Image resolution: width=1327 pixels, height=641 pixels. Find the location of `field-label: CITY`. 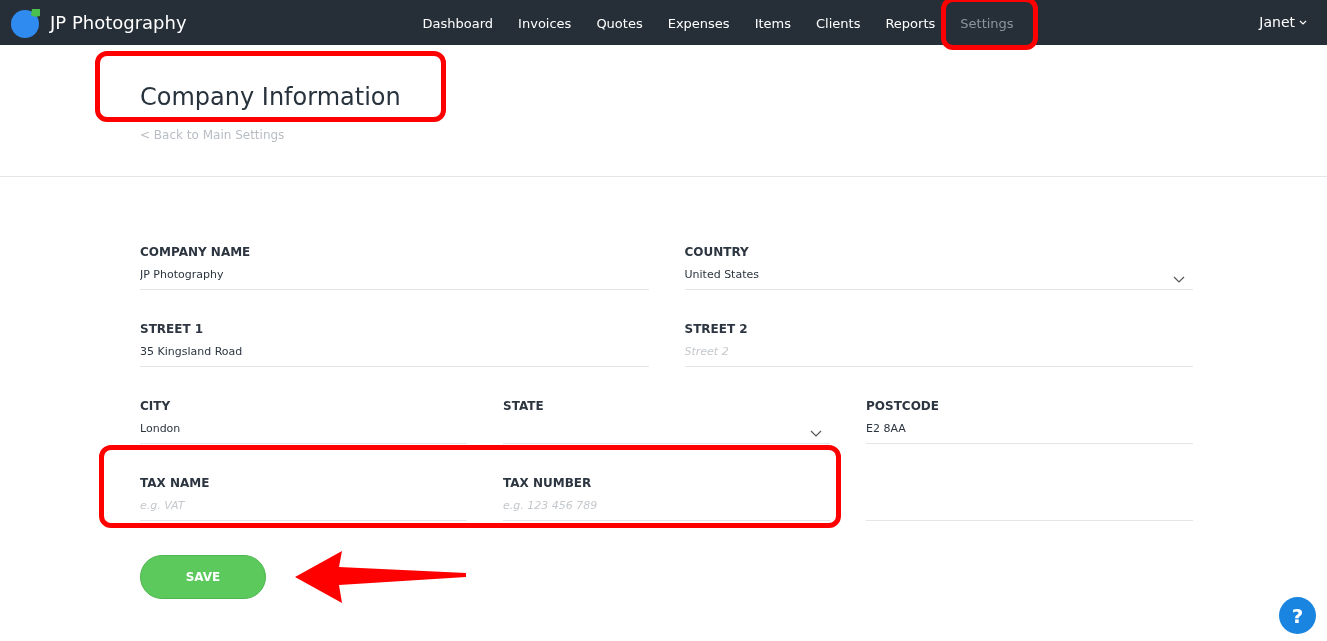

field-label: CITY is located at coordinates (156, 406).